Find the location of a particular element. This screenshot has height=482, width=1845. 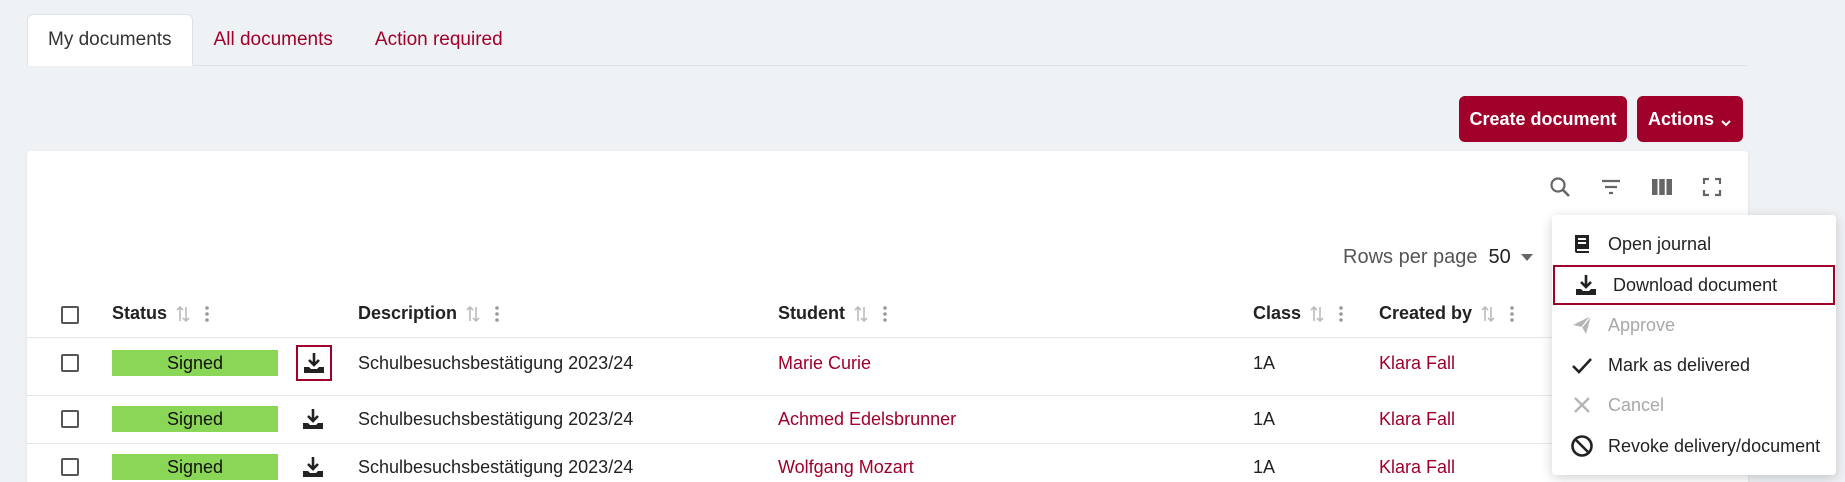

columns-icon is located at coordinates (1662, 187).